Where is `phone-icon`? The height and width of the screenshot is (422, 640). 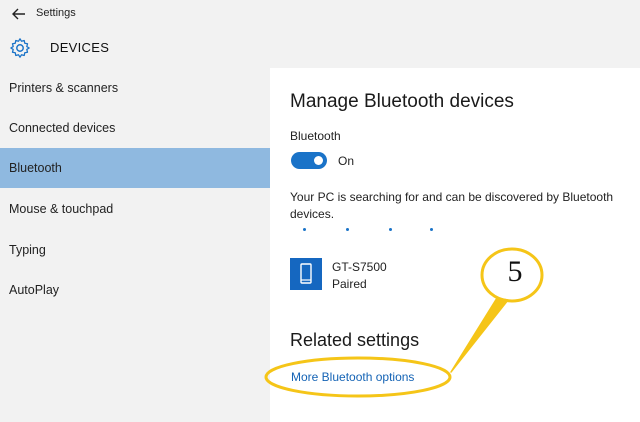
phone-icon is located at coordinates (306, 274).